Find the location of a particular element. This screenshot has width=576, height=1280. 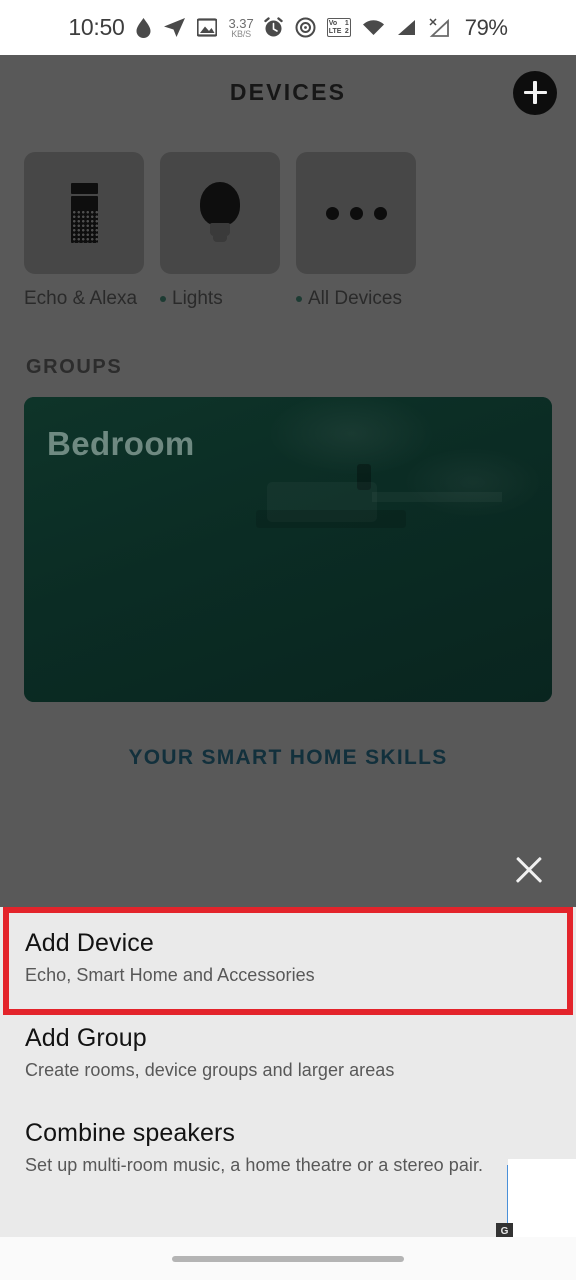

category-all-devices: All Devices is located at coordinates (356, 231).